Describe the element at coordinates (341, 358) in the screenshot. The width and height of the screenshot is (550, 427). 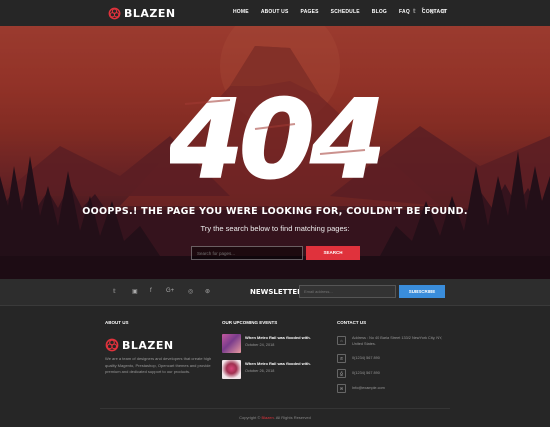
I see `phone-icon: ✆` at that location.